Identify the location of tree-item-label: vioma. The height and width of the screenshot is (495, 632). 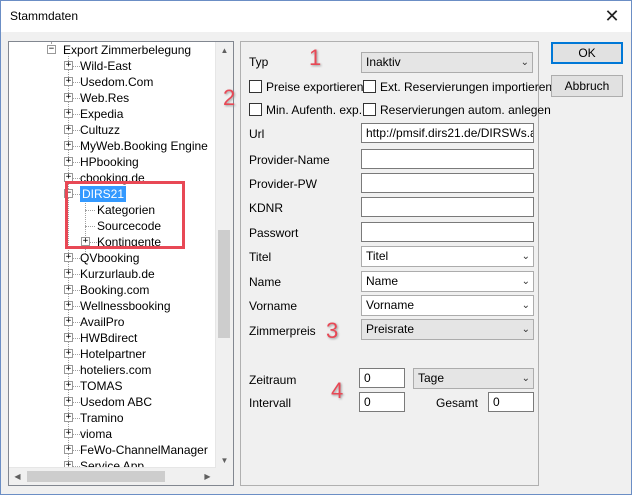
(96, 434).